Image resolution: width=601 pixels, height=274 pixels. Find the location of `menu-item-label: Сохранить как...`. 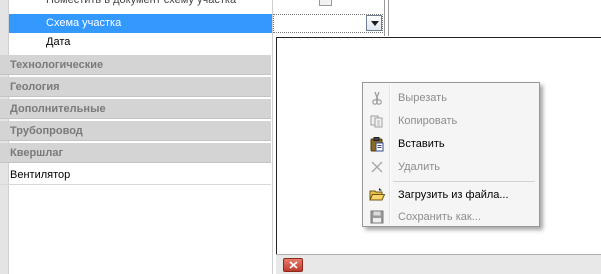

menu-item-label: Сохранить как... is located at coordinates (439, 217).